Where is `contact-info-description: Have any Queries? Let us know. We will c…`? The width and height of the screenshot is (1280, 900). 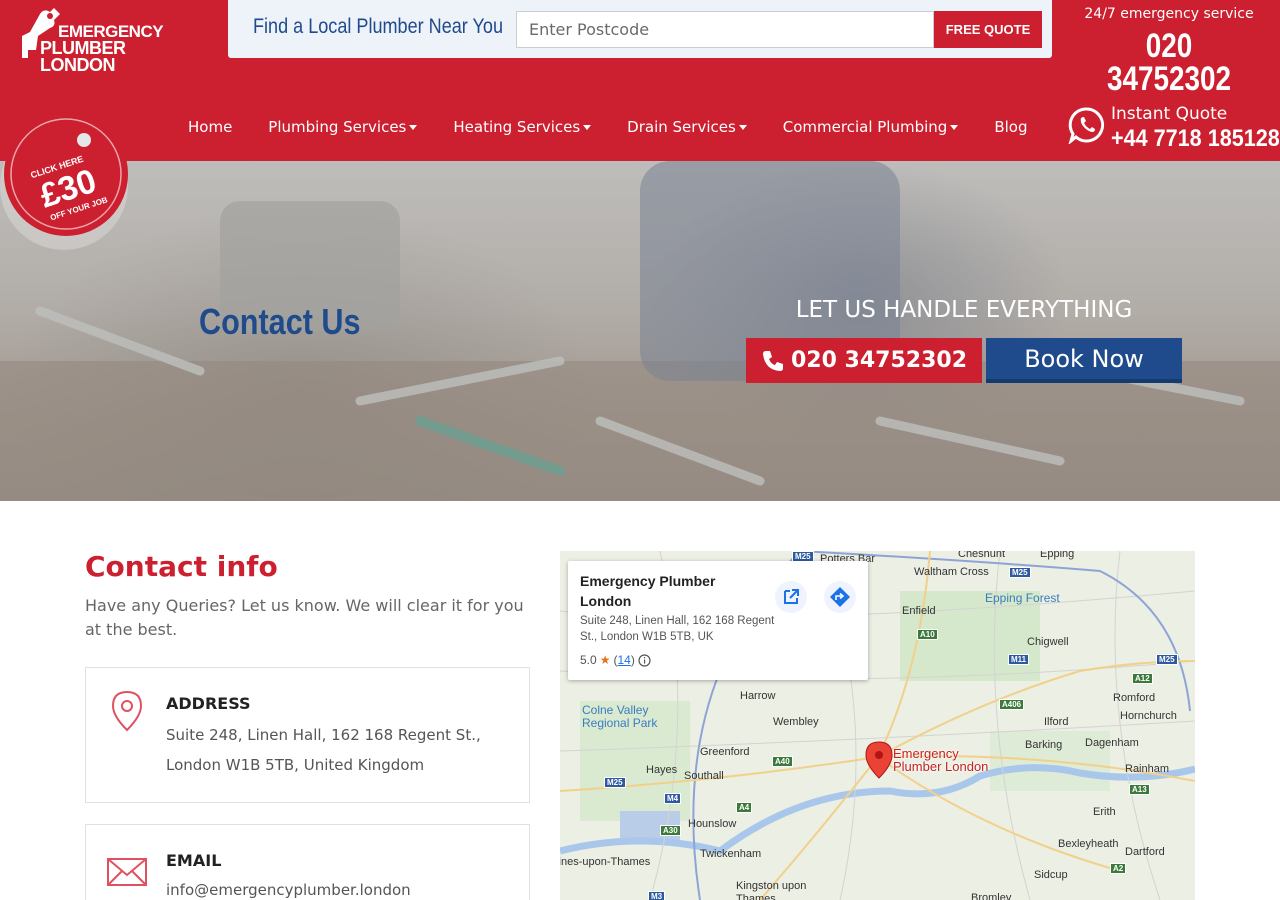 contact-info-description: Have any Queries? Let us know. We will c… is located at coordinates (304, 617).